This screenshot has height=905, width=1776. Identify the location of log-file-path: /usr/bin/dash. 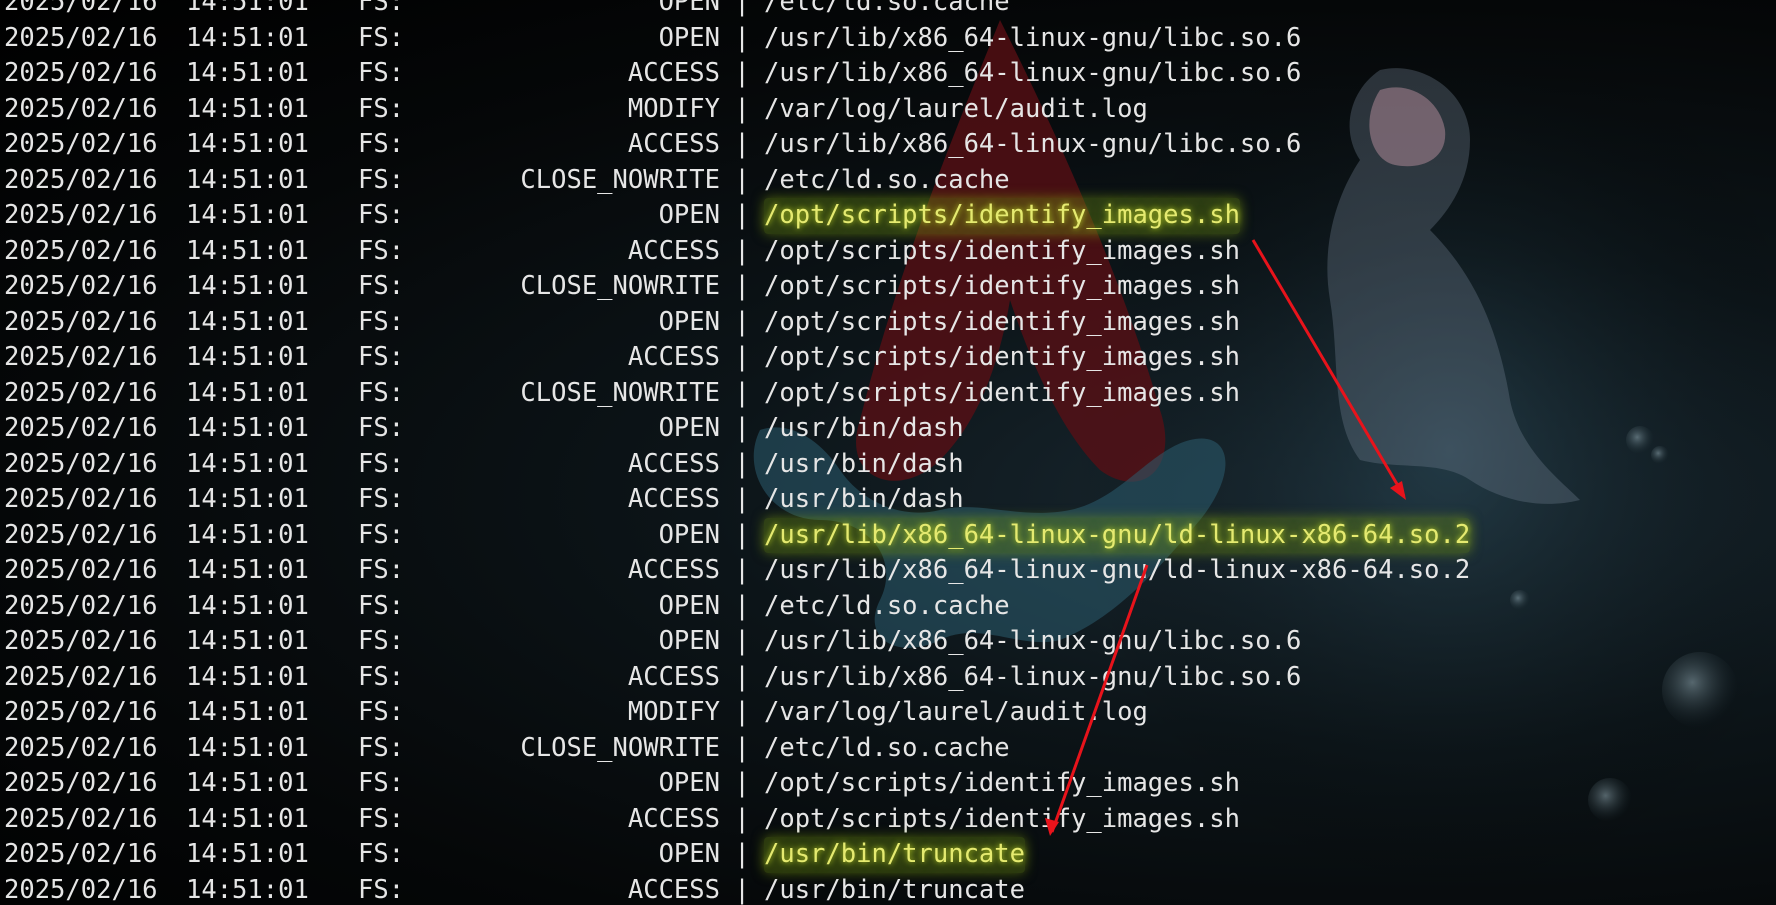
(864, 499).